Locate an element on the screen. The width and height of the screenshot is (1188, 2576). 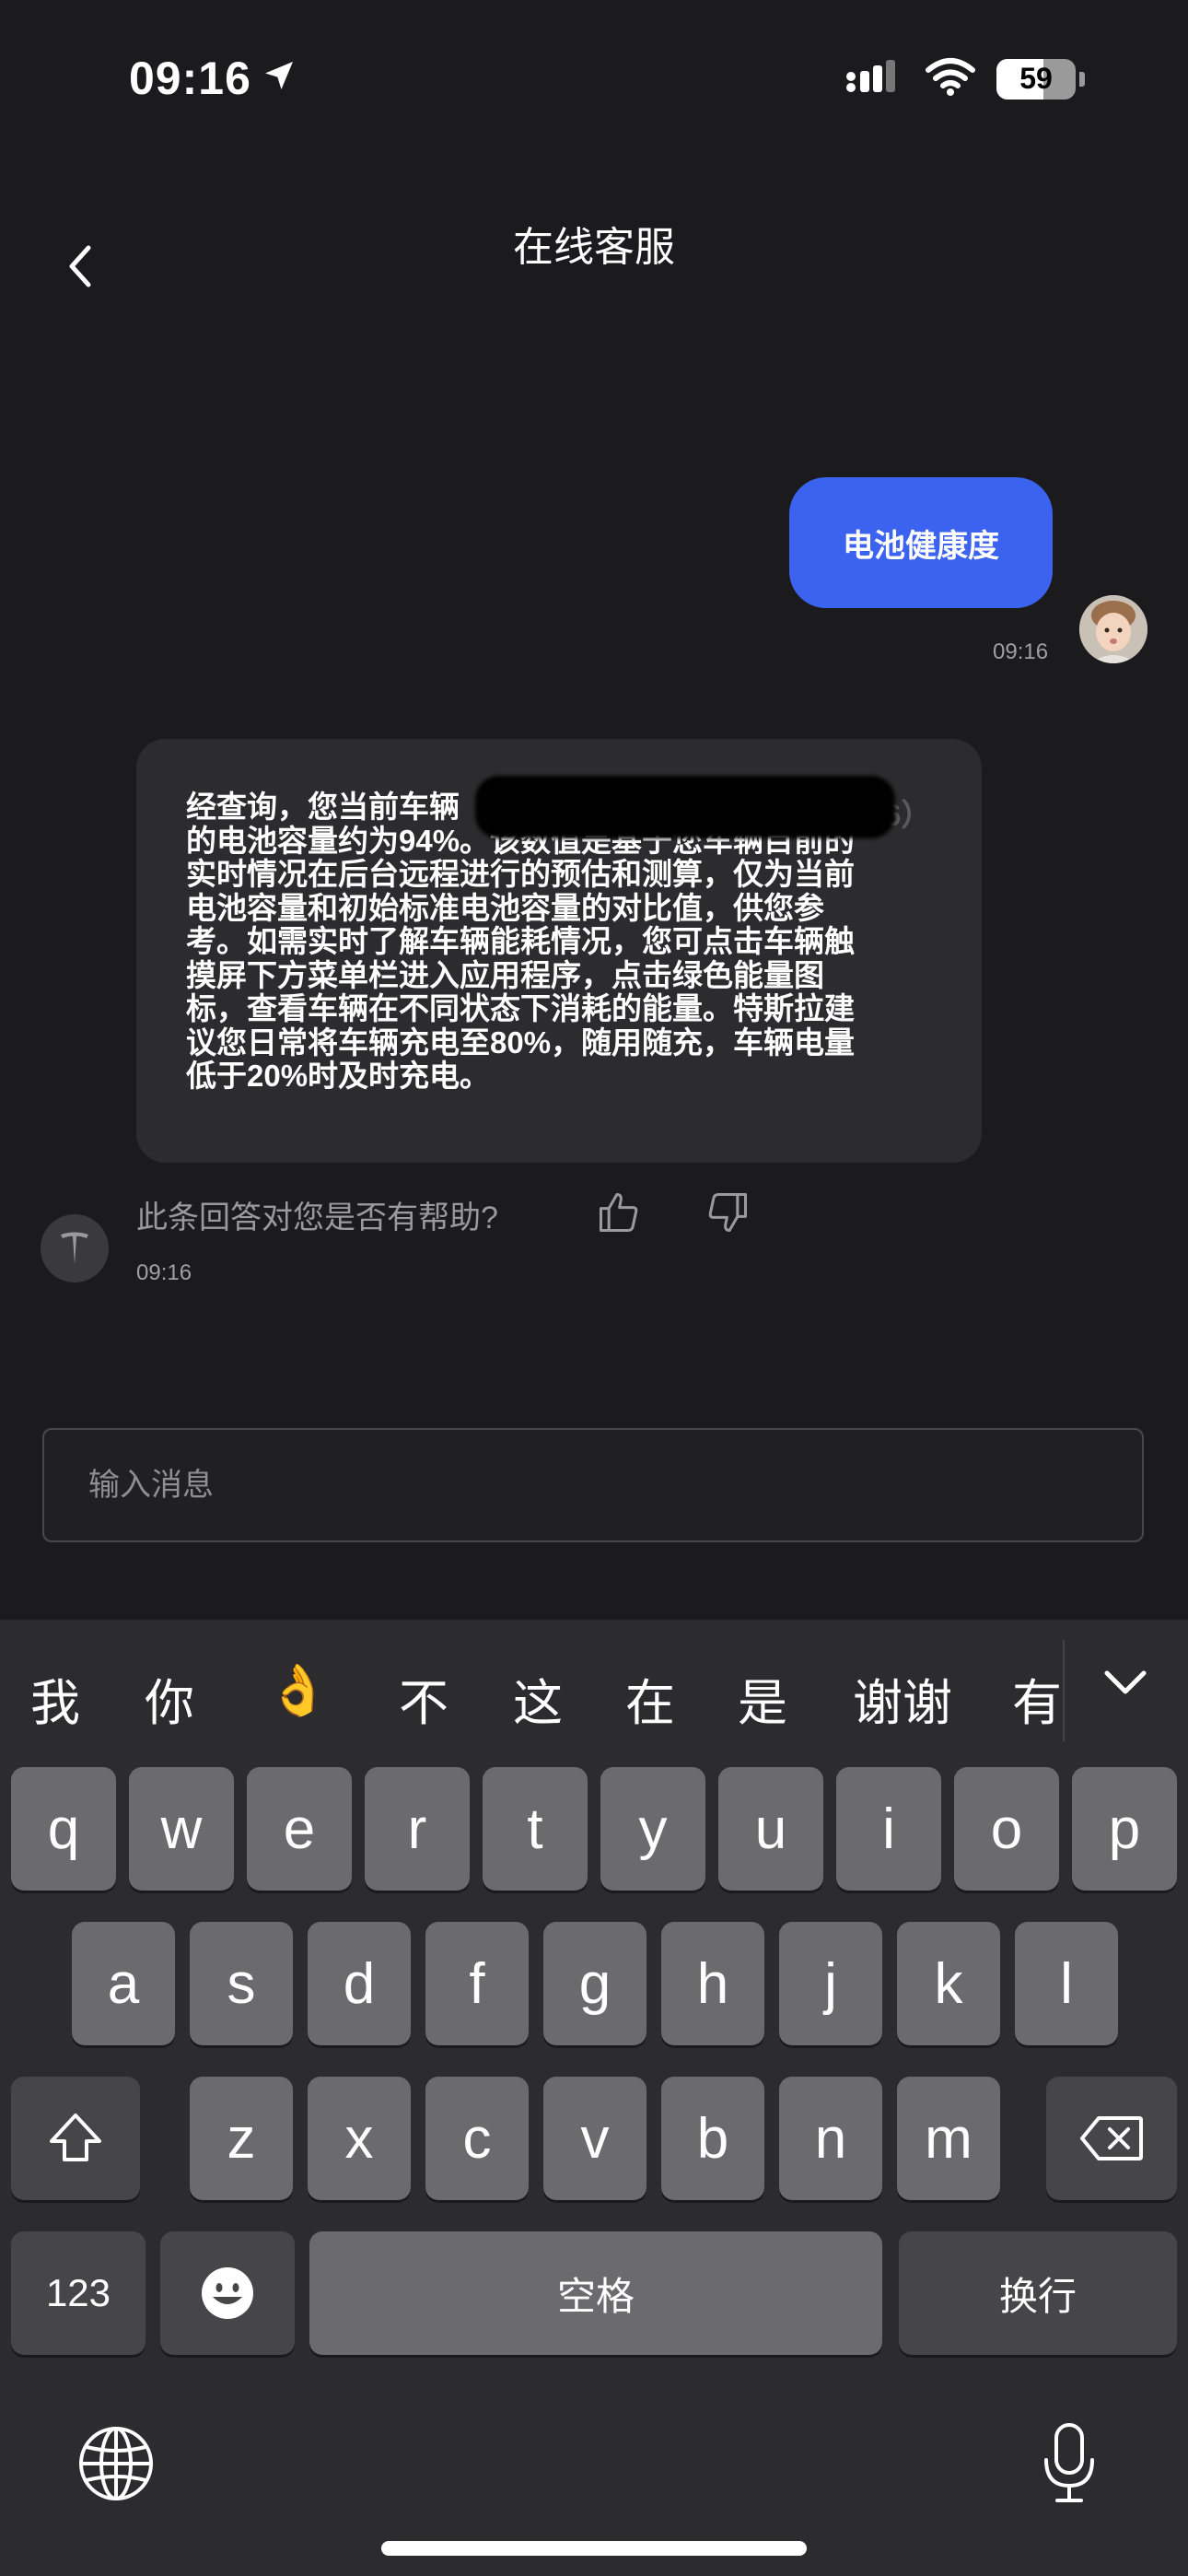
suggestion-4: 不 is located at coordinates (423, 1698).